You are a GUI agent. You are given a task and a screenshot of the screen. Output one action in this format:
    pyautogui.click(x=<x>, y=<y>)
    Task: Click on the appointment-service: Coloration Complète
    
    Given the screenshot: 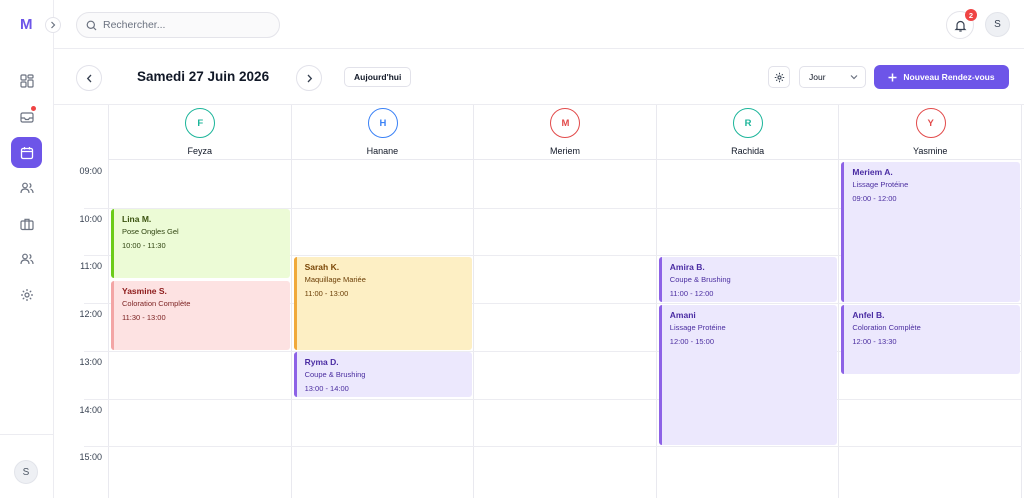 What is the action you would take?
    pyautogui.click(x=156, y=303)
    